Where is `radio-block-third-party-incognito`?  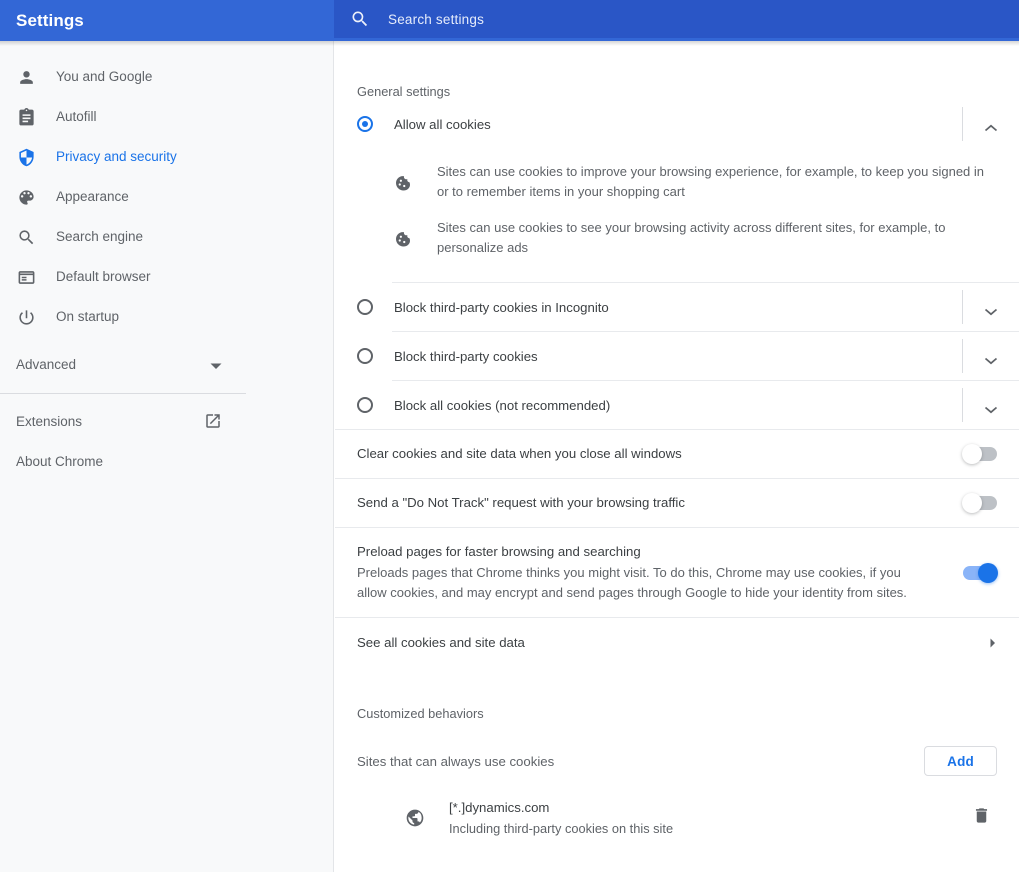 radio-block-third-party-incognito is located at coordinates (365, 307).